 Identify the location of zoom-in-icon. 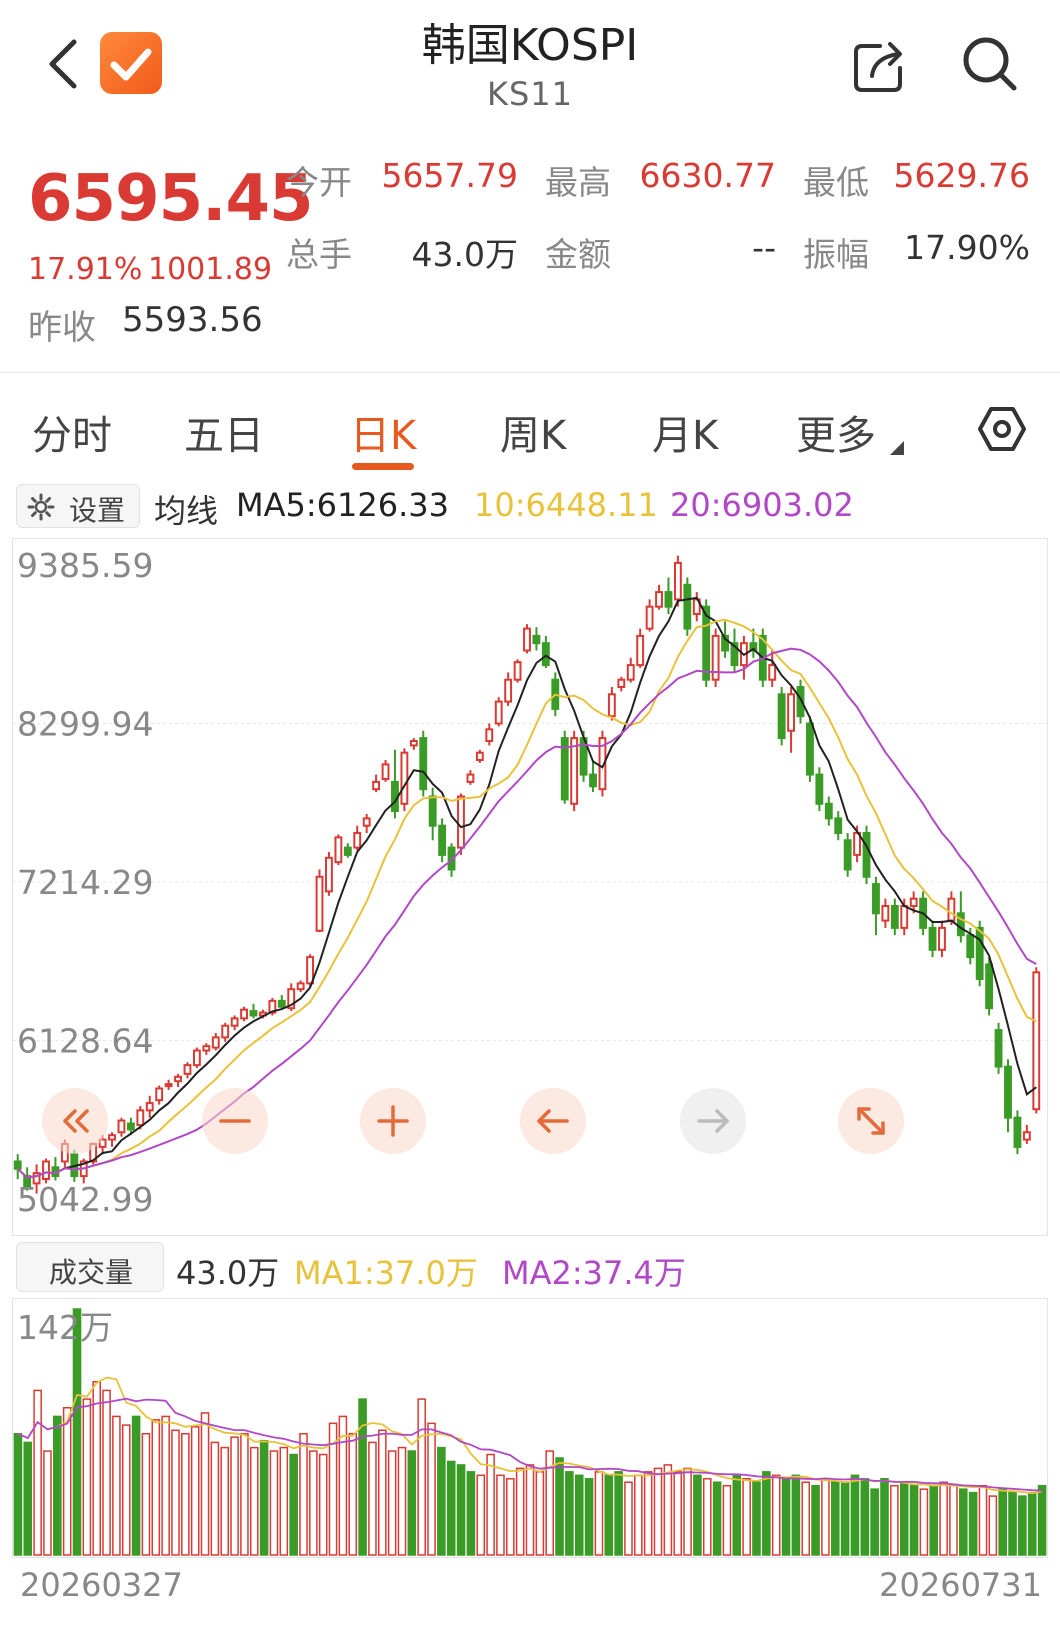
(393, 1121).